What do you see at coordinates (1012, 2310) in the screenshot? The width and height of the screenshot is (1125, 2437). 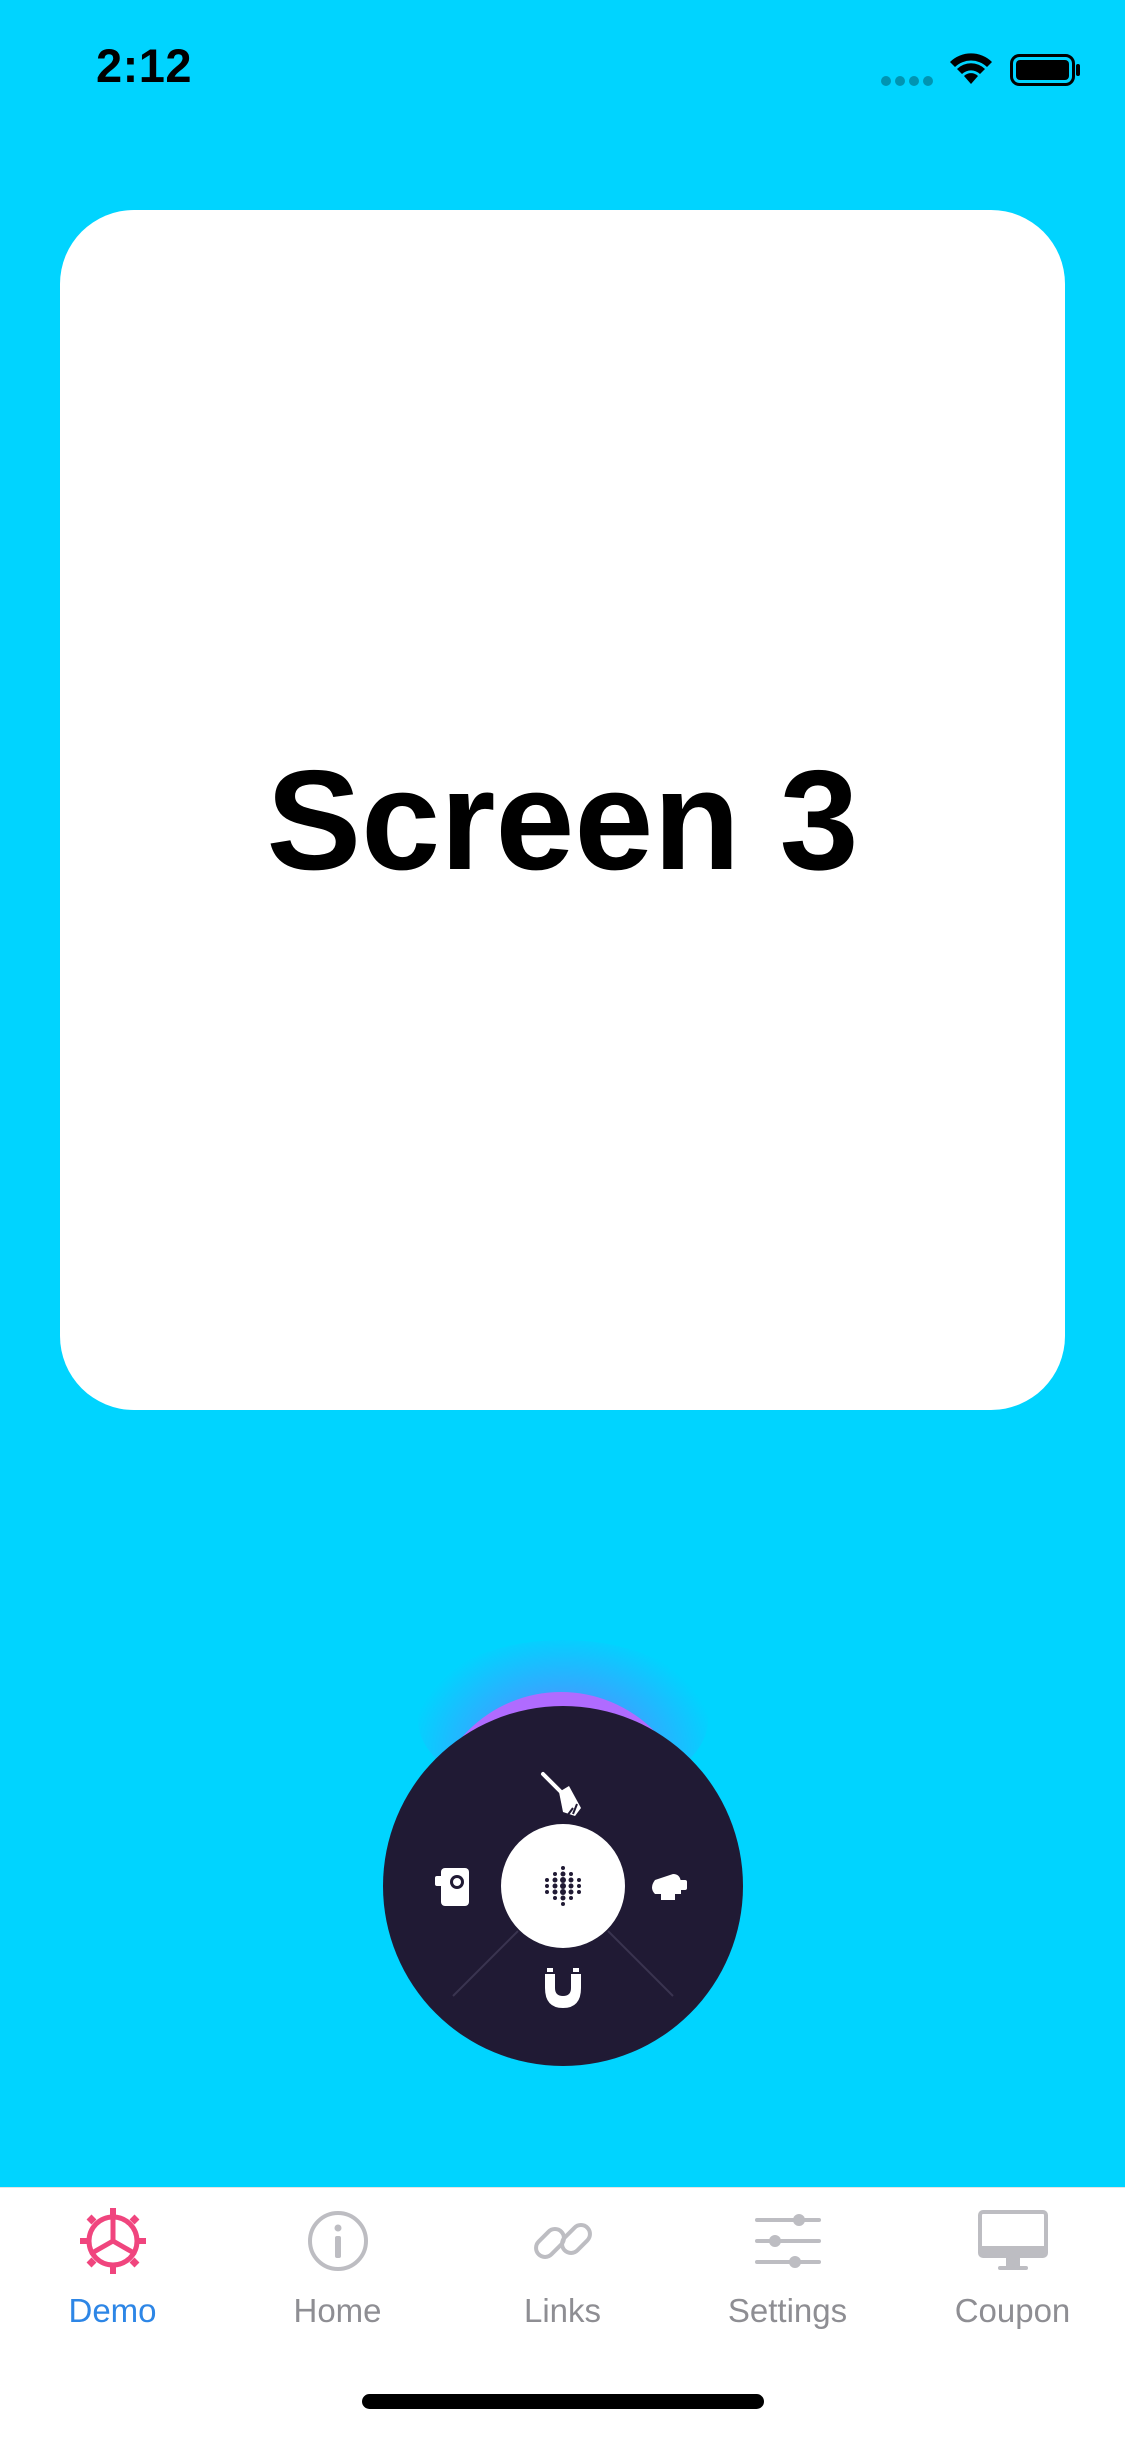 I see `tab-label: Coupon` at bounding box center [1012, 2310].